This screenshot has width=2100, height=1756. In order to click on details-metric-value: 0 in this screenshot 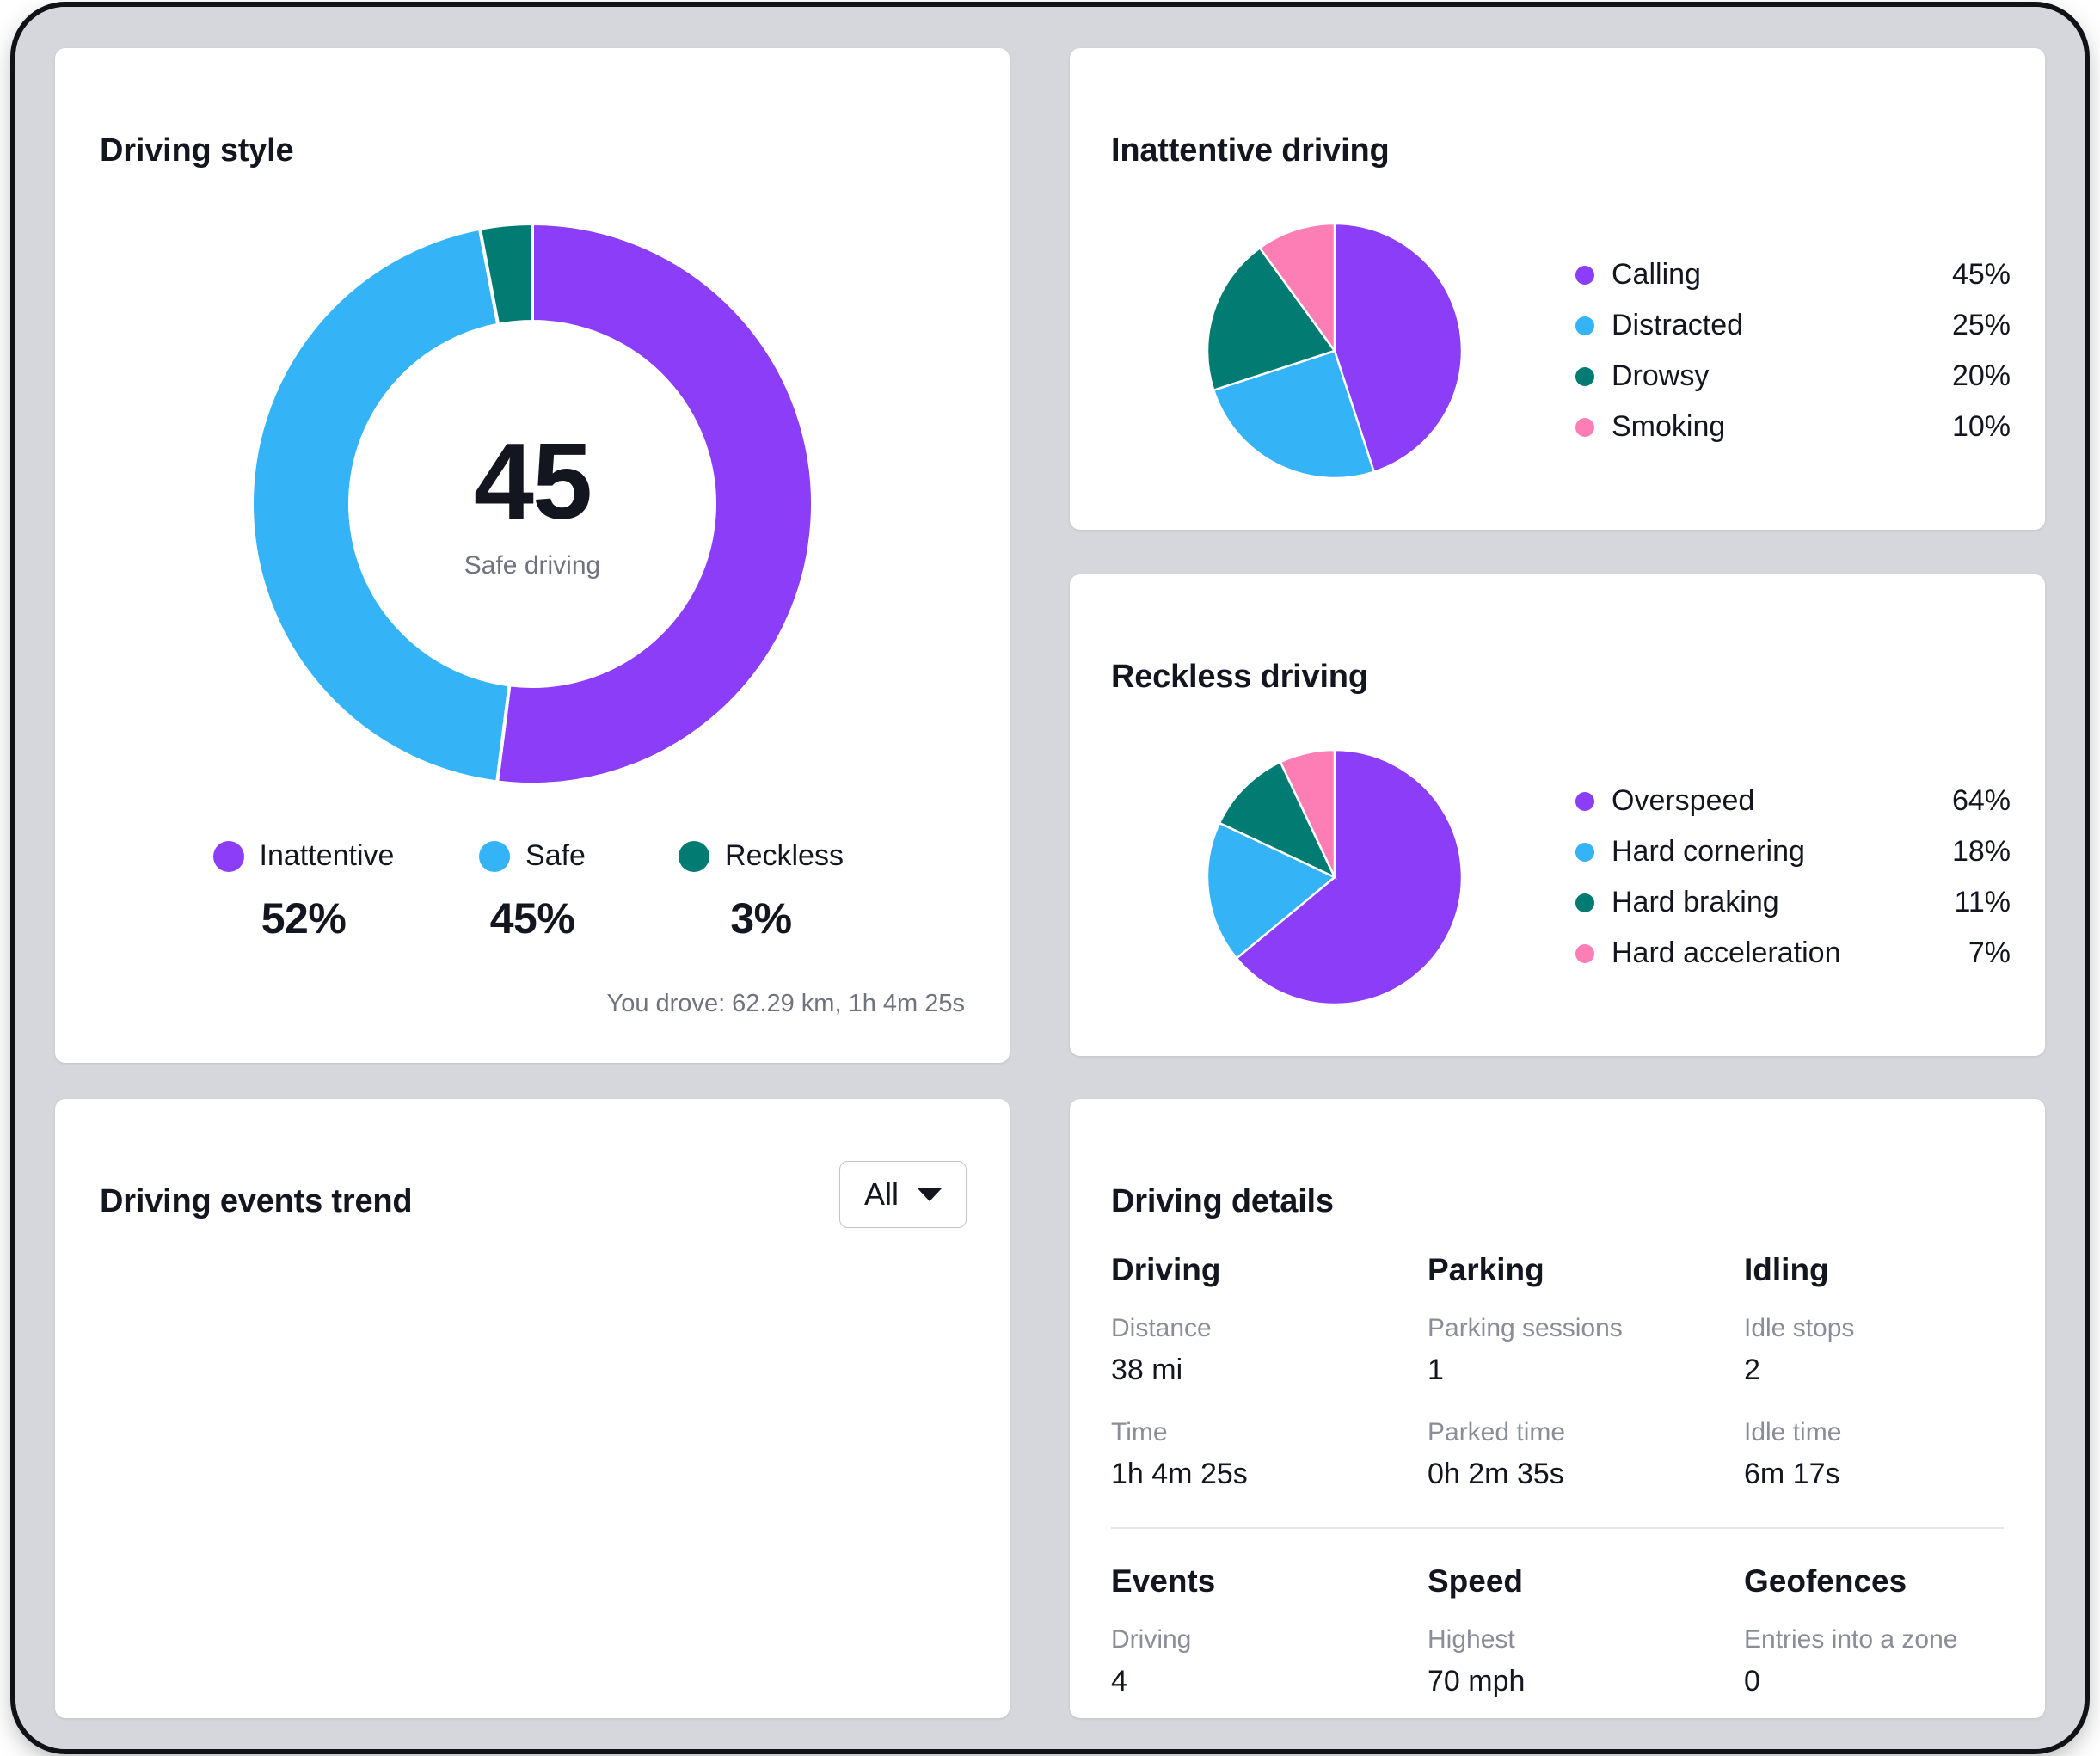, I will do `click(1752, 1681)`.